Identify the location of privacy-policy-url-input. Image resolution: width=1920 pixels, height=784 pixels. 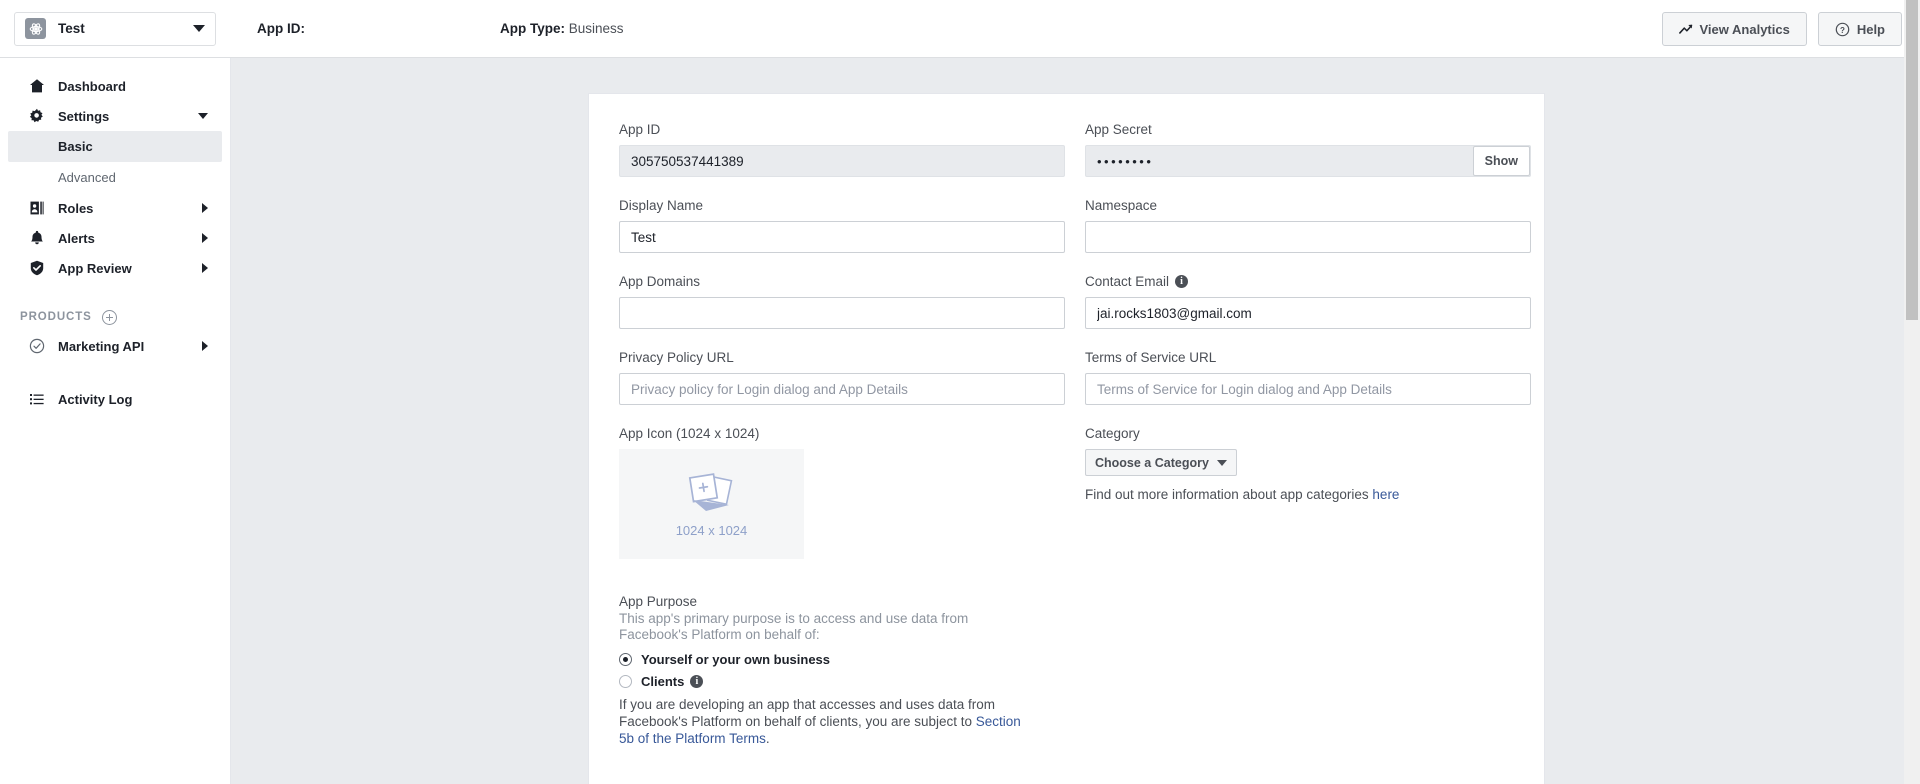
(842, 389).